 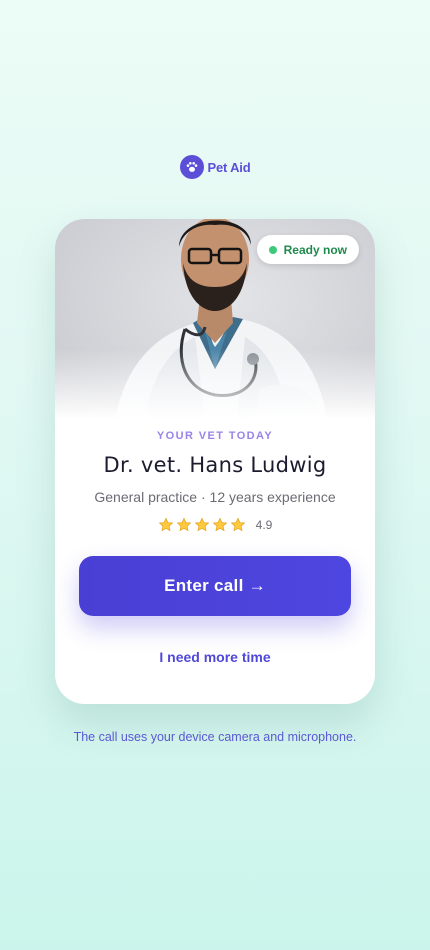 What do you see at coordinates (191, 167) in the screenshot?
I see `paw-icon` at bounding box center [191, 167].